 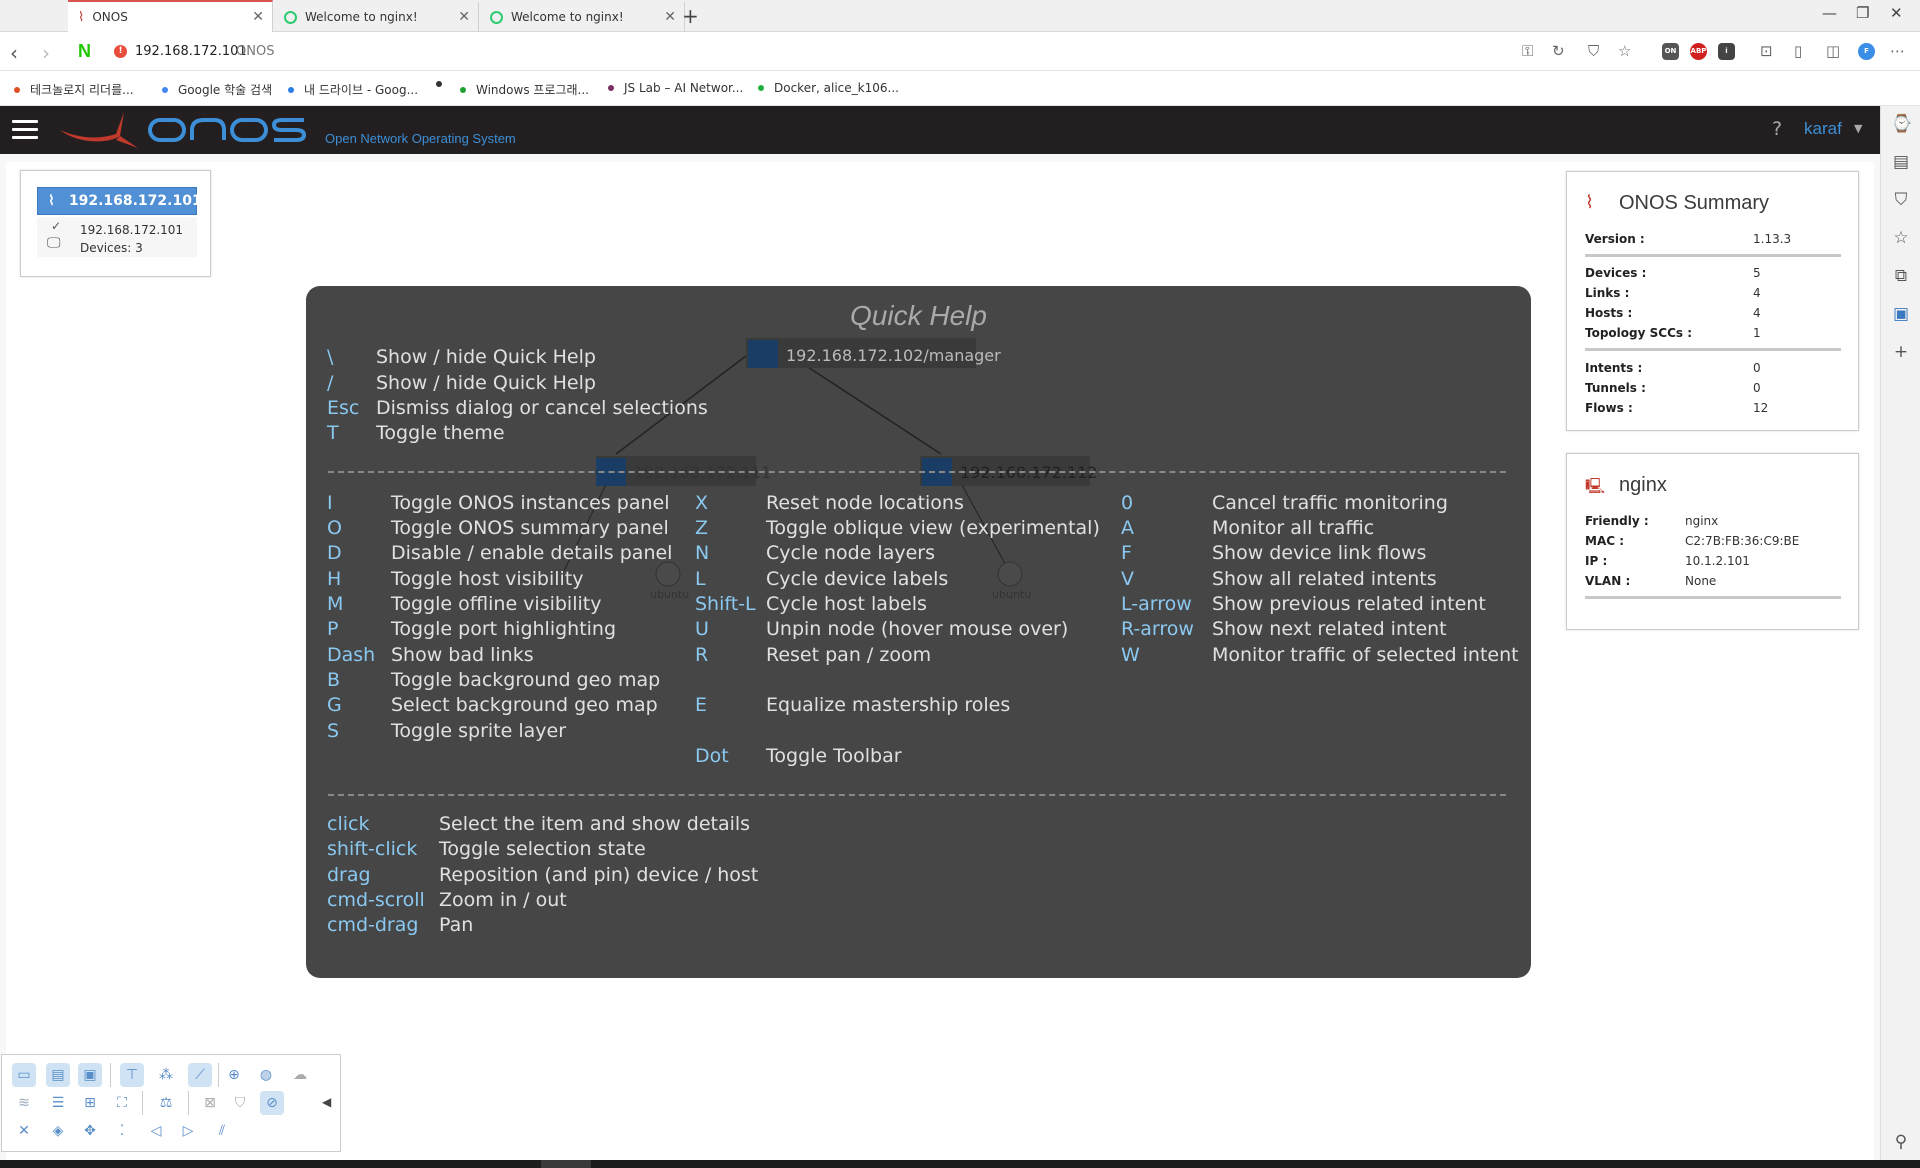 I want to click on help-desc: Show device link flows, so click(x=1319, y=553).